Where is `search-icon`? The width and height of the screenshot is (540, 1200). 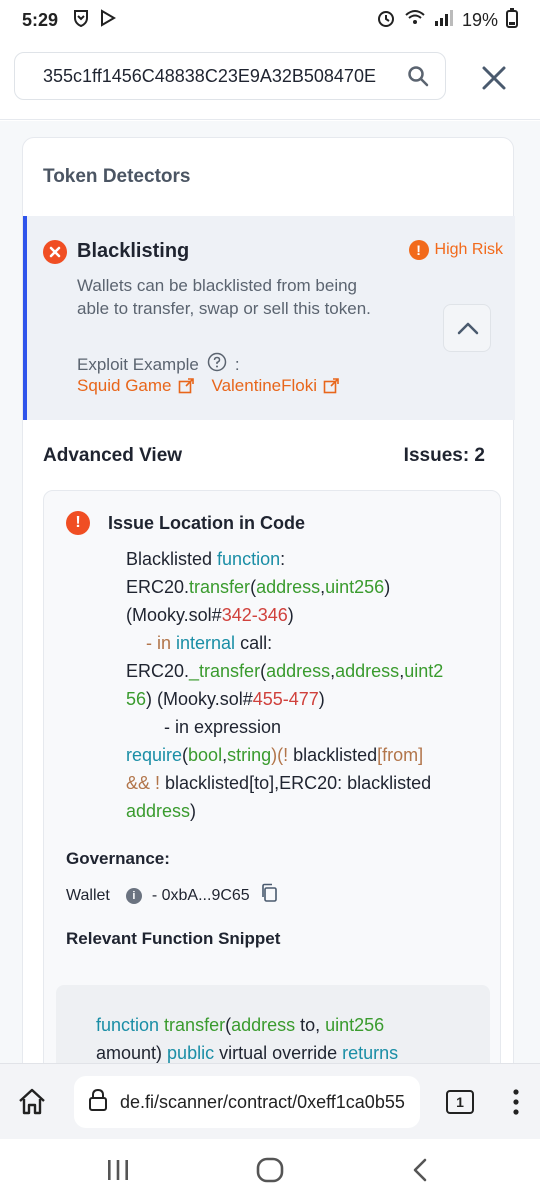
search-icon is located at coordinates (418, 78).